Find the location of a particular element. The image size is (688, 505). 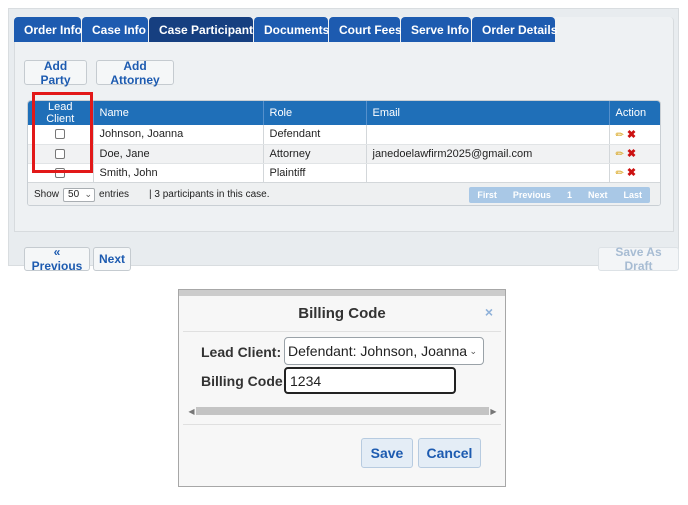

next-button: Next is located at coordinates (112, 259).